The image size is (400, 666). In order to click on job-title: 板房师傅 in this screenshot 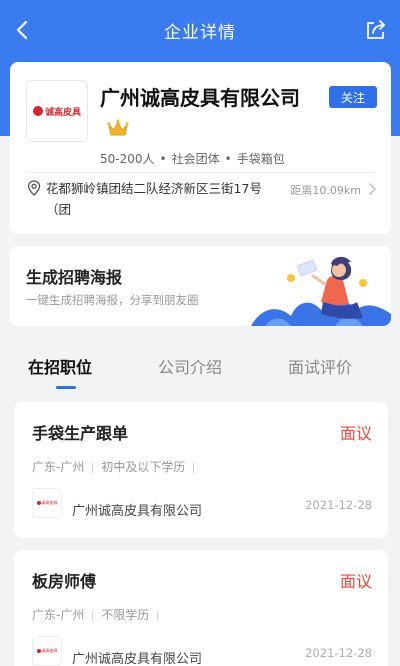, I will do `click(64, 581)`.